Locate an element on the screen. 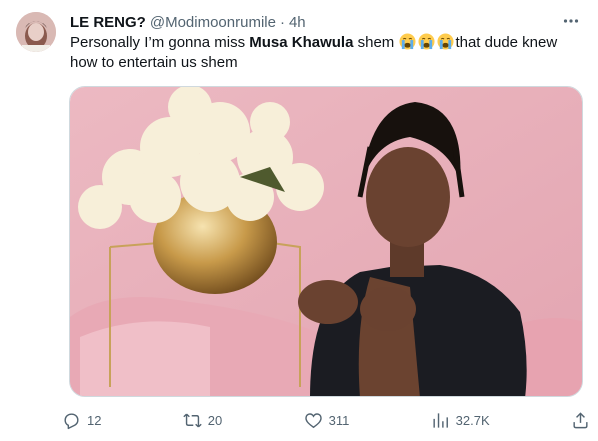 The height and width of the screenshot is (441, 598). tweet-text-part2: shem is located at coordinates (376, 42).